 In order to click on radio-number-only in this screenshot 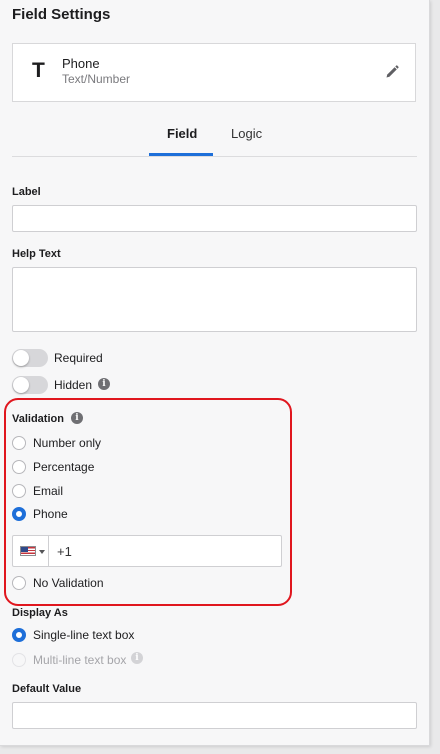, I will do `click(19, 443)`.